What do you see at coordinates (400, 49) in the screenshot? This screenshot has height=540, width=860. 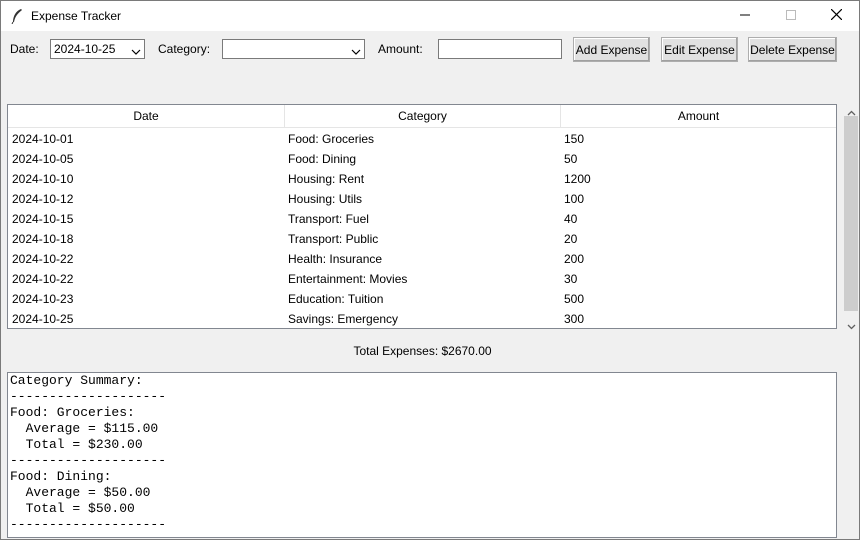 I see `amount-label: Amount:` at bounding box center [400, 49].